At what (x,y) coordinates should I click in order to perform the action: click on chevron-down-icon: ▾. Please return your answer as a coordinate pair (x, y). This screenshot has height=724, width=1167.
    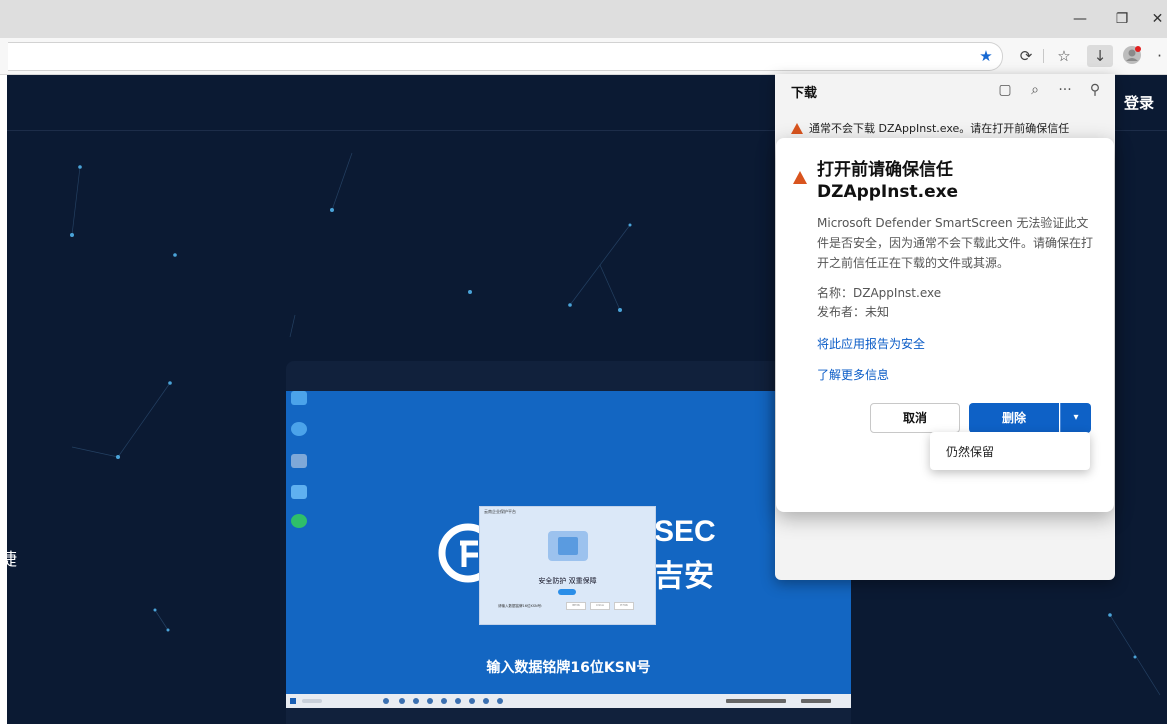
    Looking at the image, I should click on (1075, 418).